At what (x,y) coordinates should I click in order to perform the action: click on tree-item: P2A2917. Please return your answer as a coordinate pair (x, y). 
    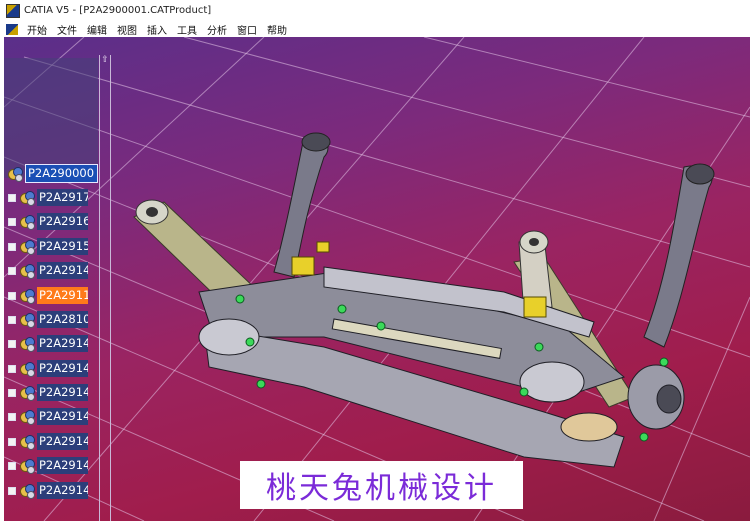
    Looking at the image, I should click on (48, 197).